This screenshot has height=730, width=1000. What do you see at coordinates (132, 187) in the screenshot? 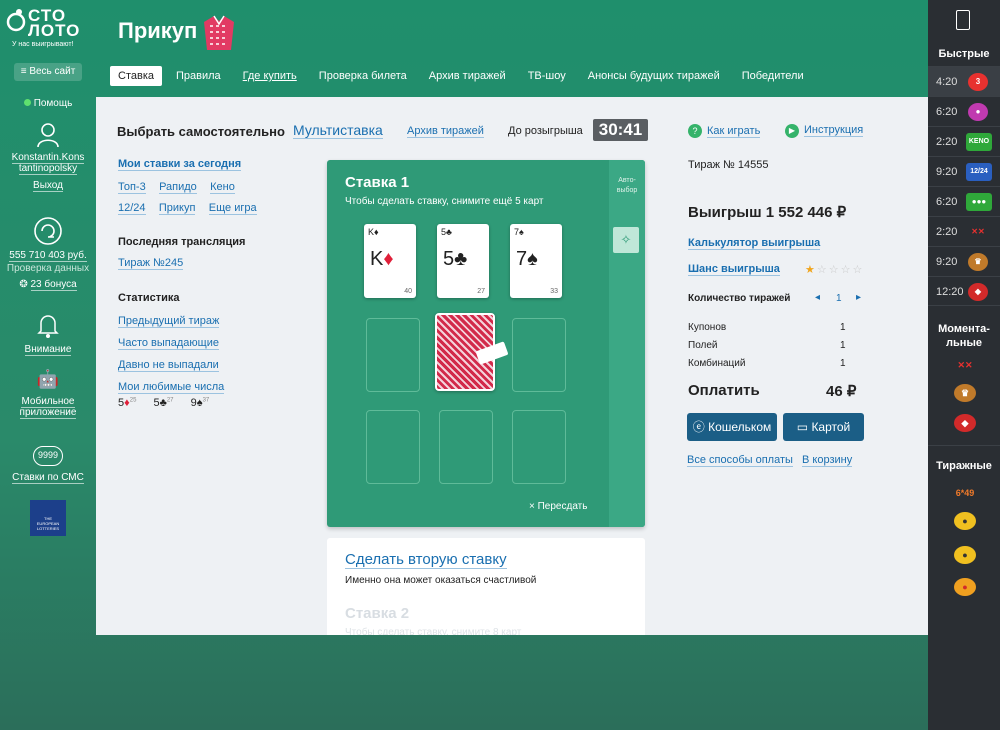
I see `bet-link-top3: Топ-3` at bounding box center [132, 187].